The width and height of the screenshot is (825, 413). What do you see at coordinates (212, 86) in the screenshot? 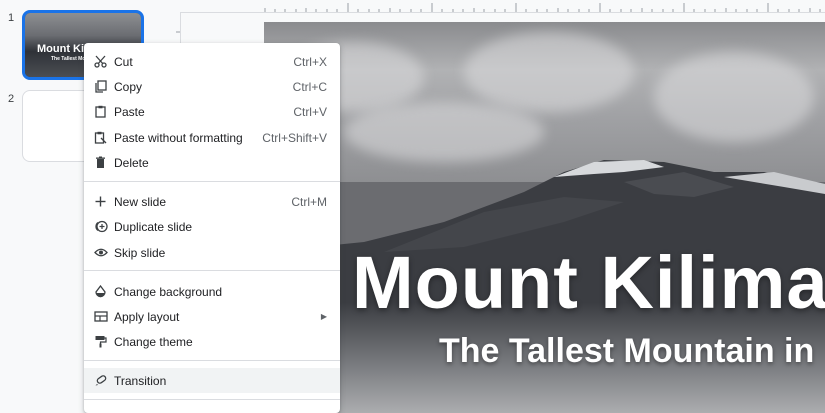
I see `menu-item-copy: Copy Ctrl+C` at bounding box center [212, 86].